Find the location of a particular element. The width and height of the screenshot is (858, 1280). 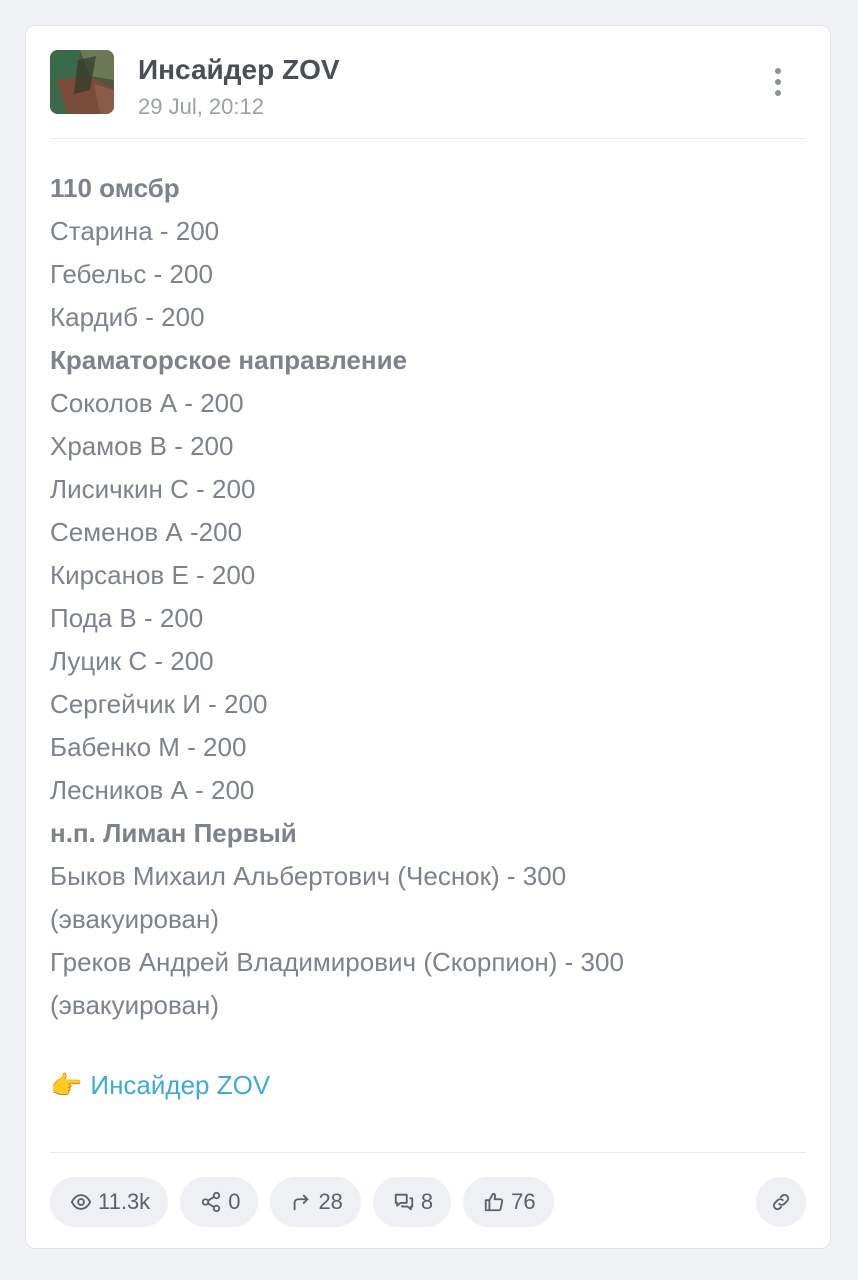

post-line-heading: 110 омсбр is located at coordinates (115, 188).